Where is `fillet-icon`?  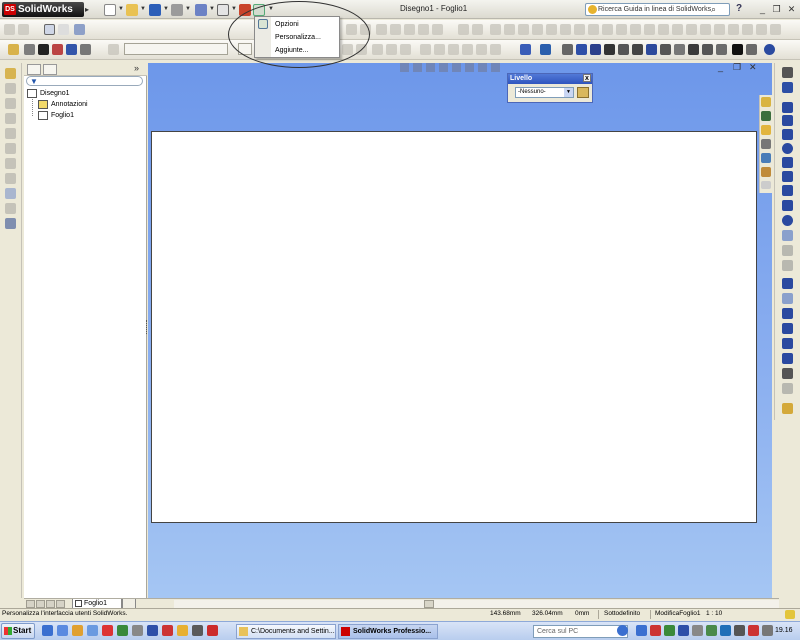
fillet-icon is located at coordinates (787, 205).